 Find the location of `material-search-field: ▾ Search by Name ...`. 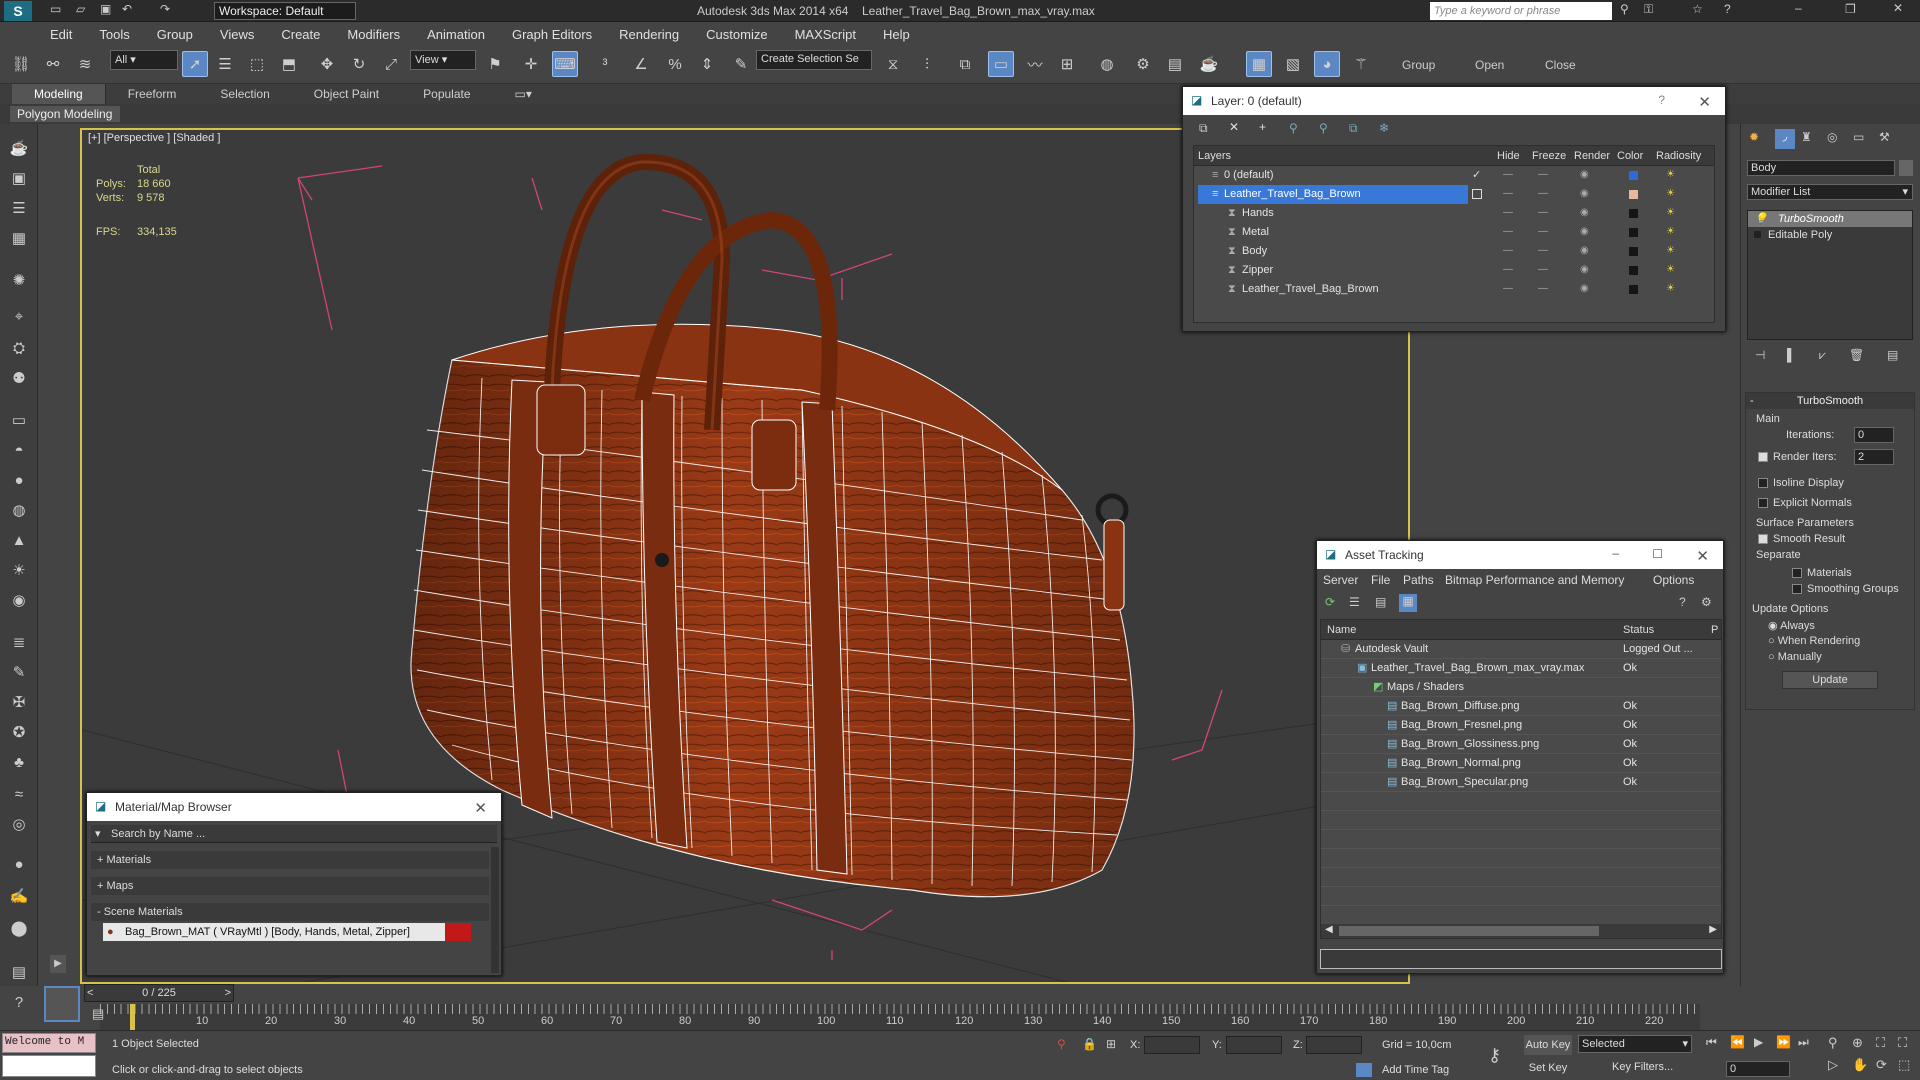

material-search-field: ▾ Search by Name ... is located at coordinates (294, 834).